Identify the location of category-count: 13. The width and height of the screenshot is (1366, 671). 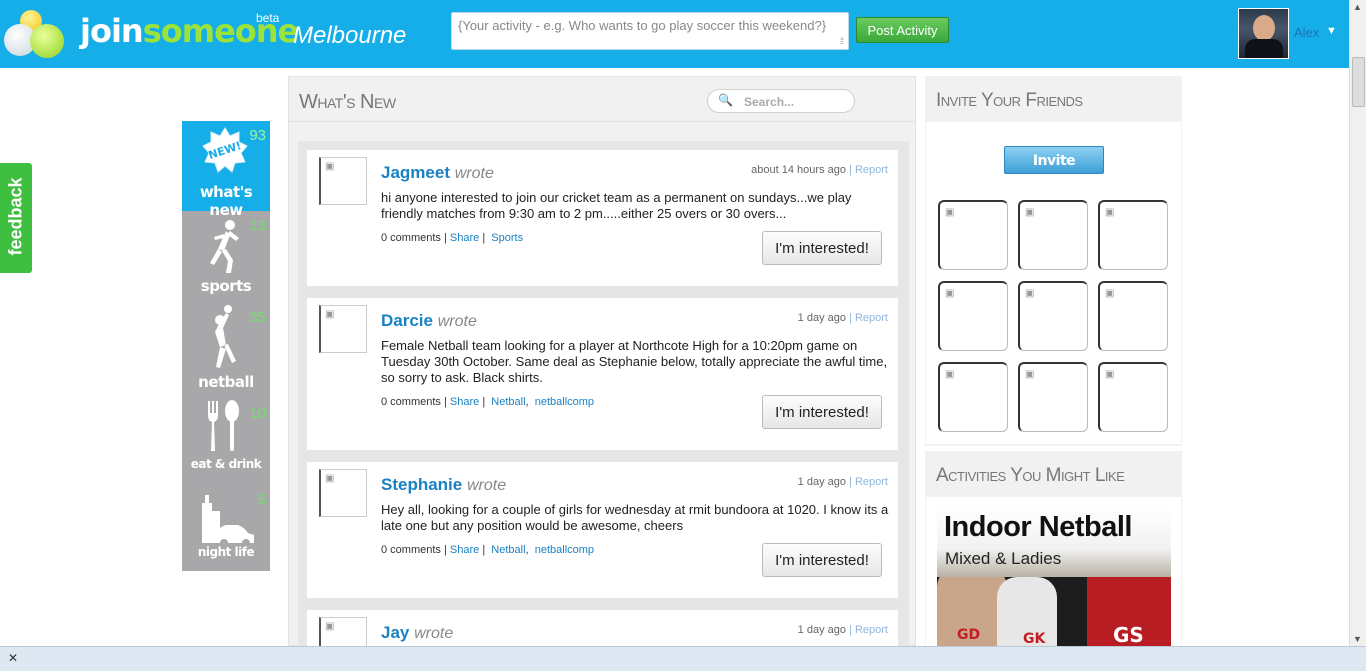
(257, 225).